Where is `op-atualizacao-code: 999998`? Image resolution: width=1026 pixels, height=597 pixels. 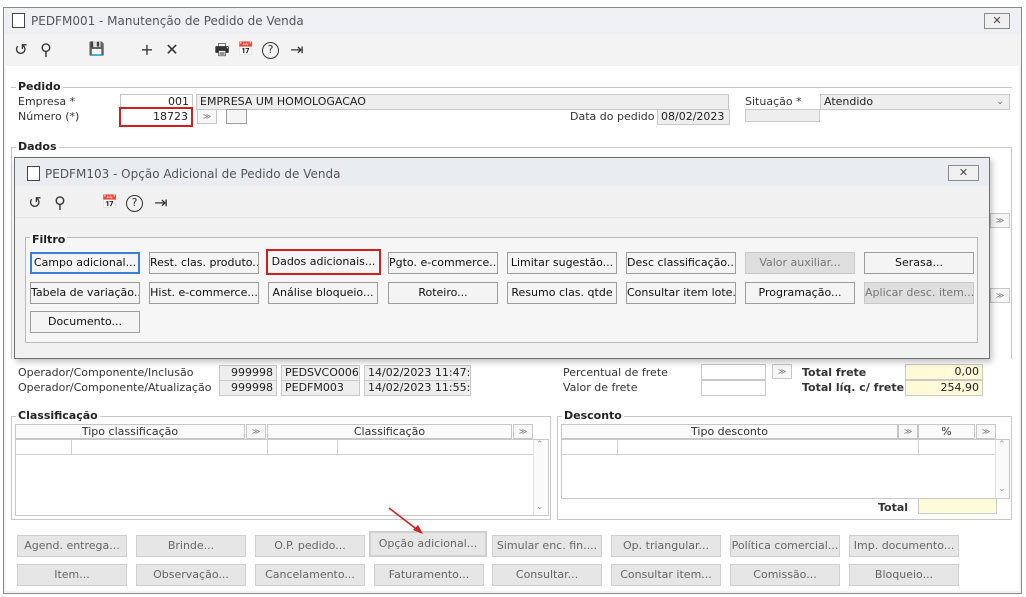 op-atualizacao-code: 999998 is located at coordinates (248, 388).